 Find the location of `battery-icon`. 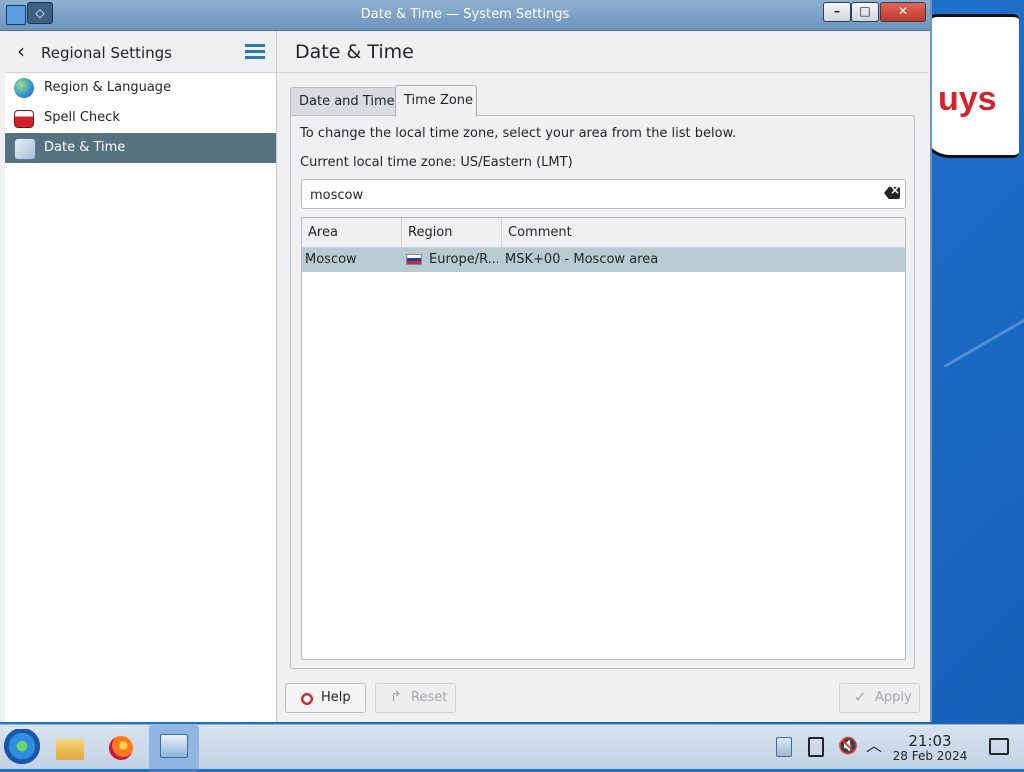

battery-icon is located at coordinates (816, 747).